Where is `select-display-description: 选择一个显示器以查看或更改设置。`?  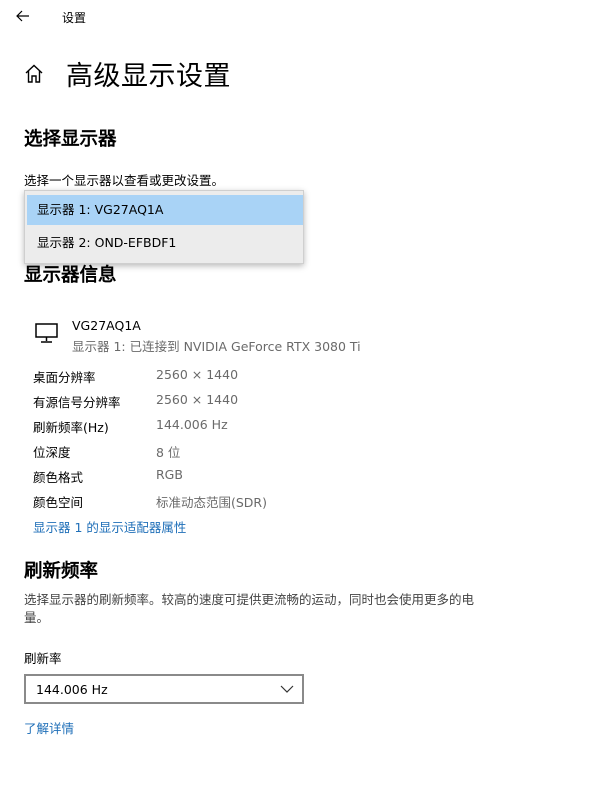
select-display-description: 选择一个显示器以查看或更改设置。 is located at coordinates (124, 180).